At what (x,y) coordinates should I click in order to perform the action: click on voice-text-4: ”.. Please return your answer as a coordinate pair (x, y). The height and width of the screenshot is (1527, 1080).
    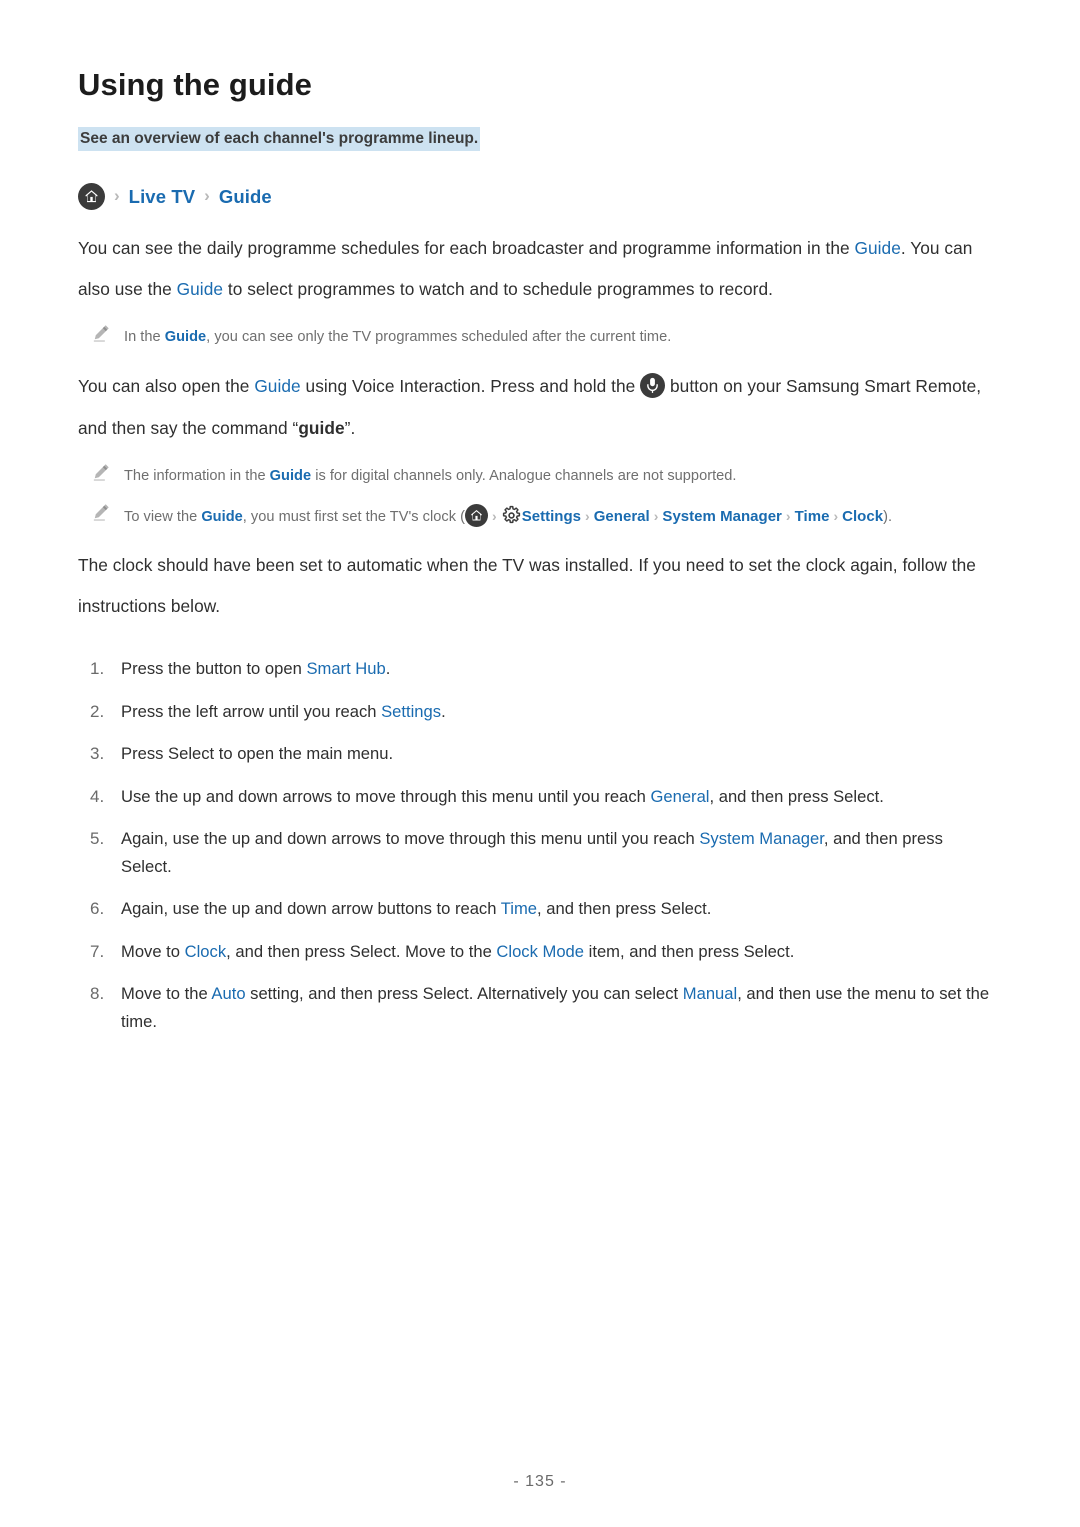
    Looking at the image, I should click on (350, 427).